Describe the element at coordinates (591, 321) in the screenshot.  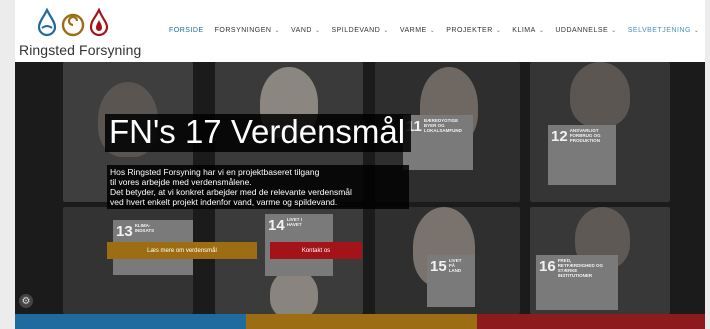
I see `color-band-red` at that location.